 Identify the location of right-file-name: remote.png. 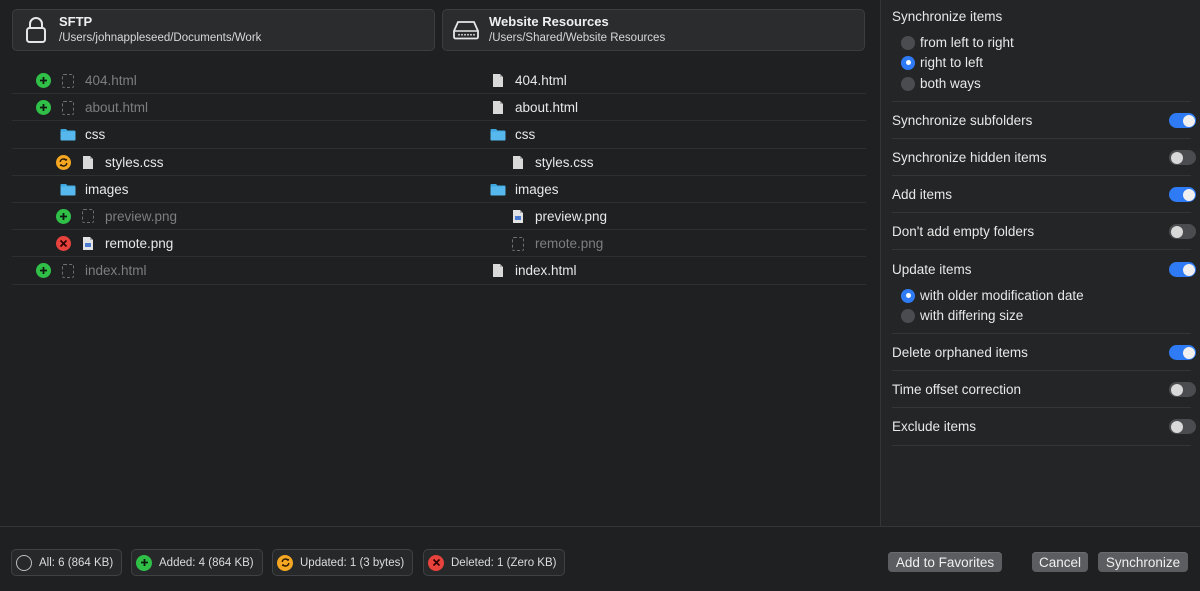
(569, 244).